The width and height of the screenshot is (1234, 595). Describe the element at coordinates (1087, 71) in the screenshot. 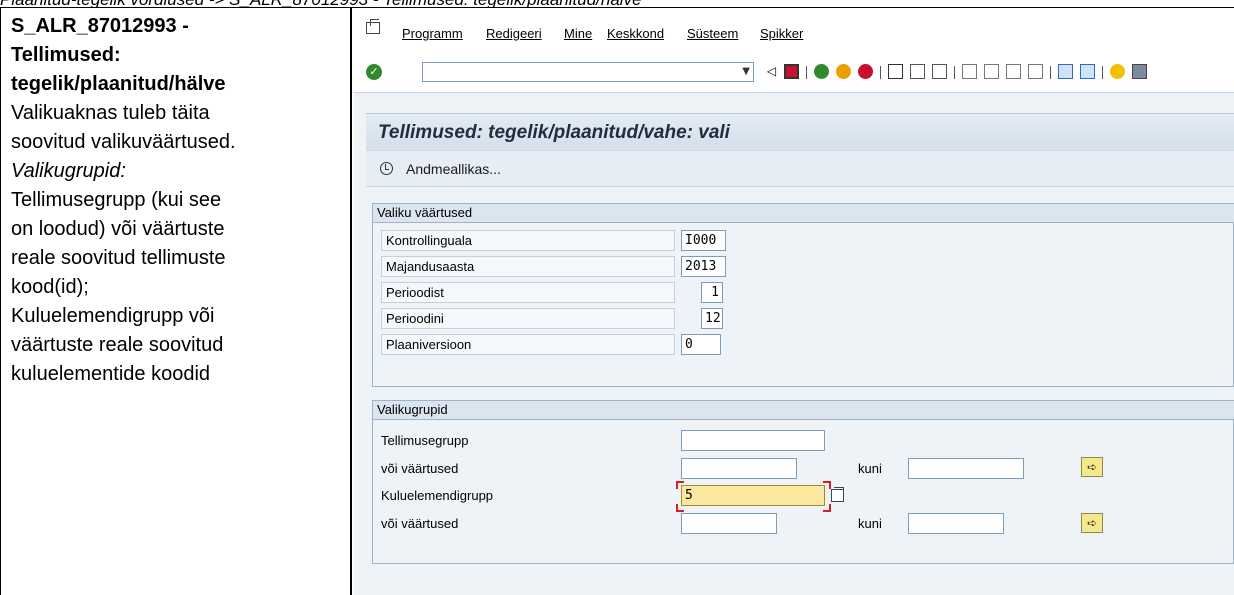

I see `shortcut-icon` at that location.